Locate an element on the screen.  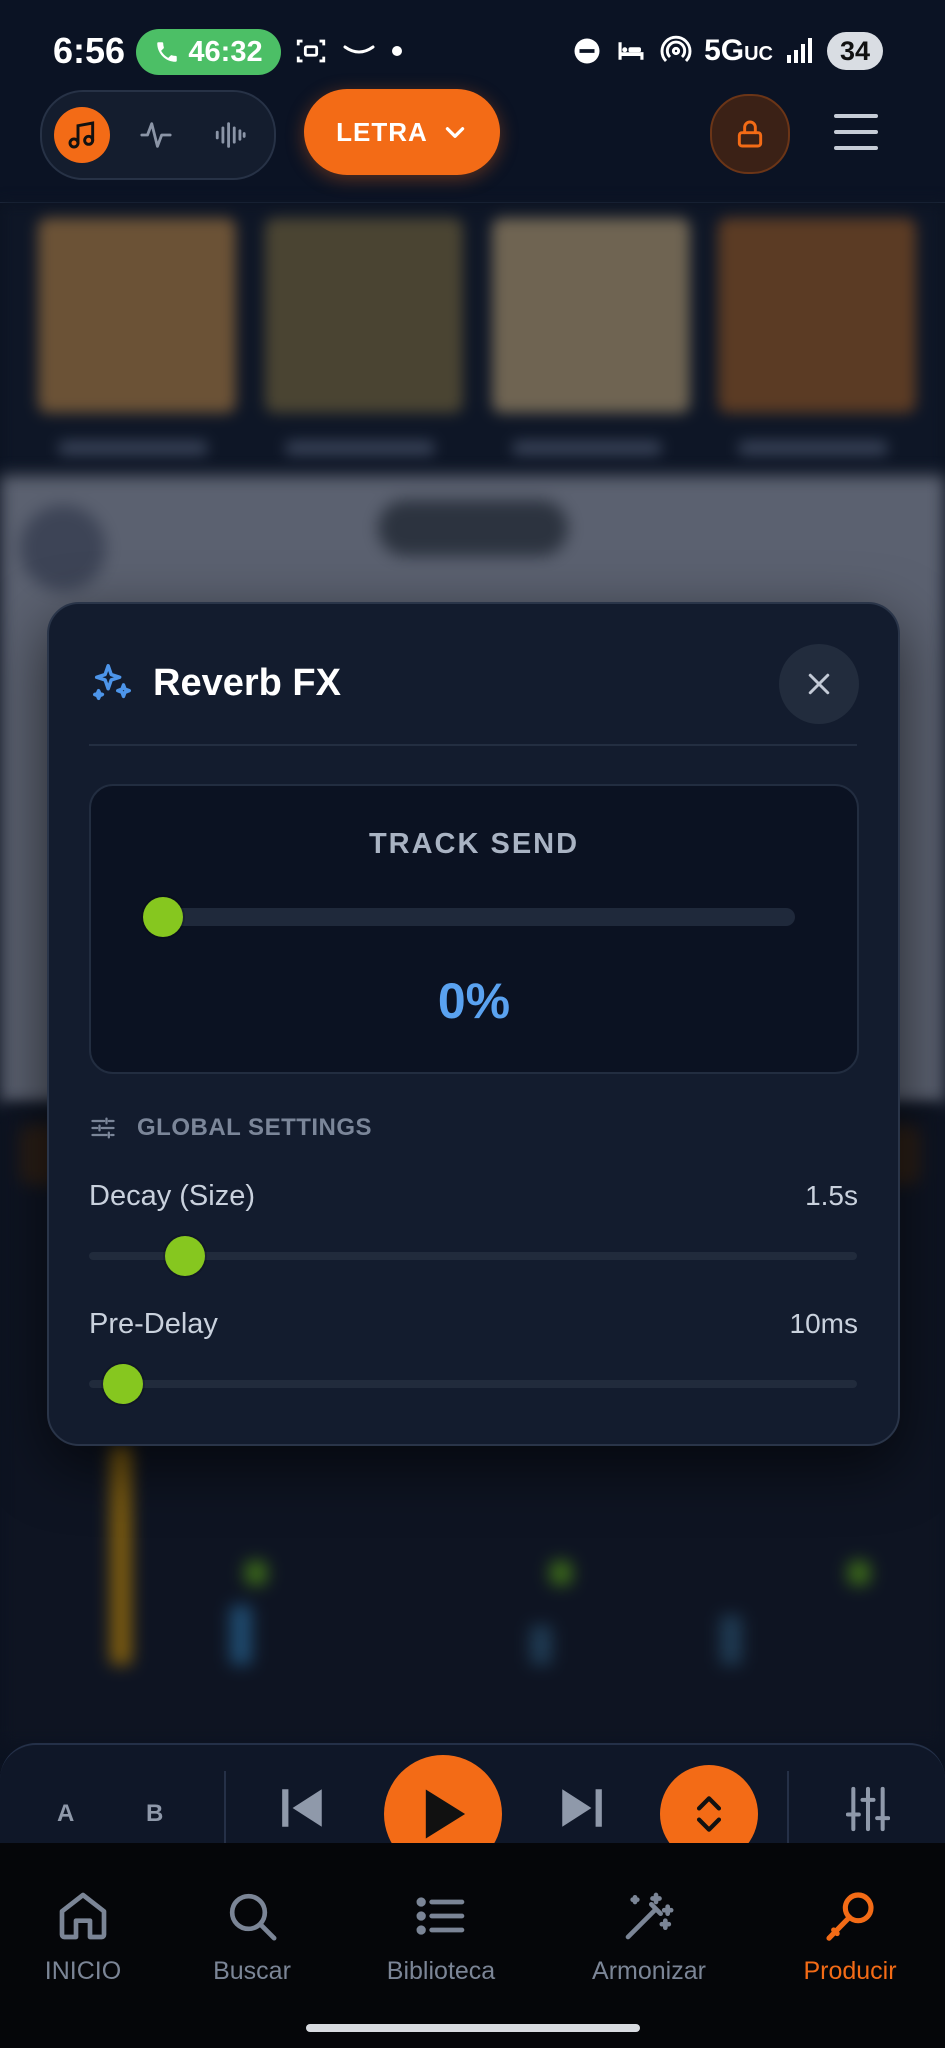
ongoing-call-pill: 46:32 is located at coordinates (208, 52).